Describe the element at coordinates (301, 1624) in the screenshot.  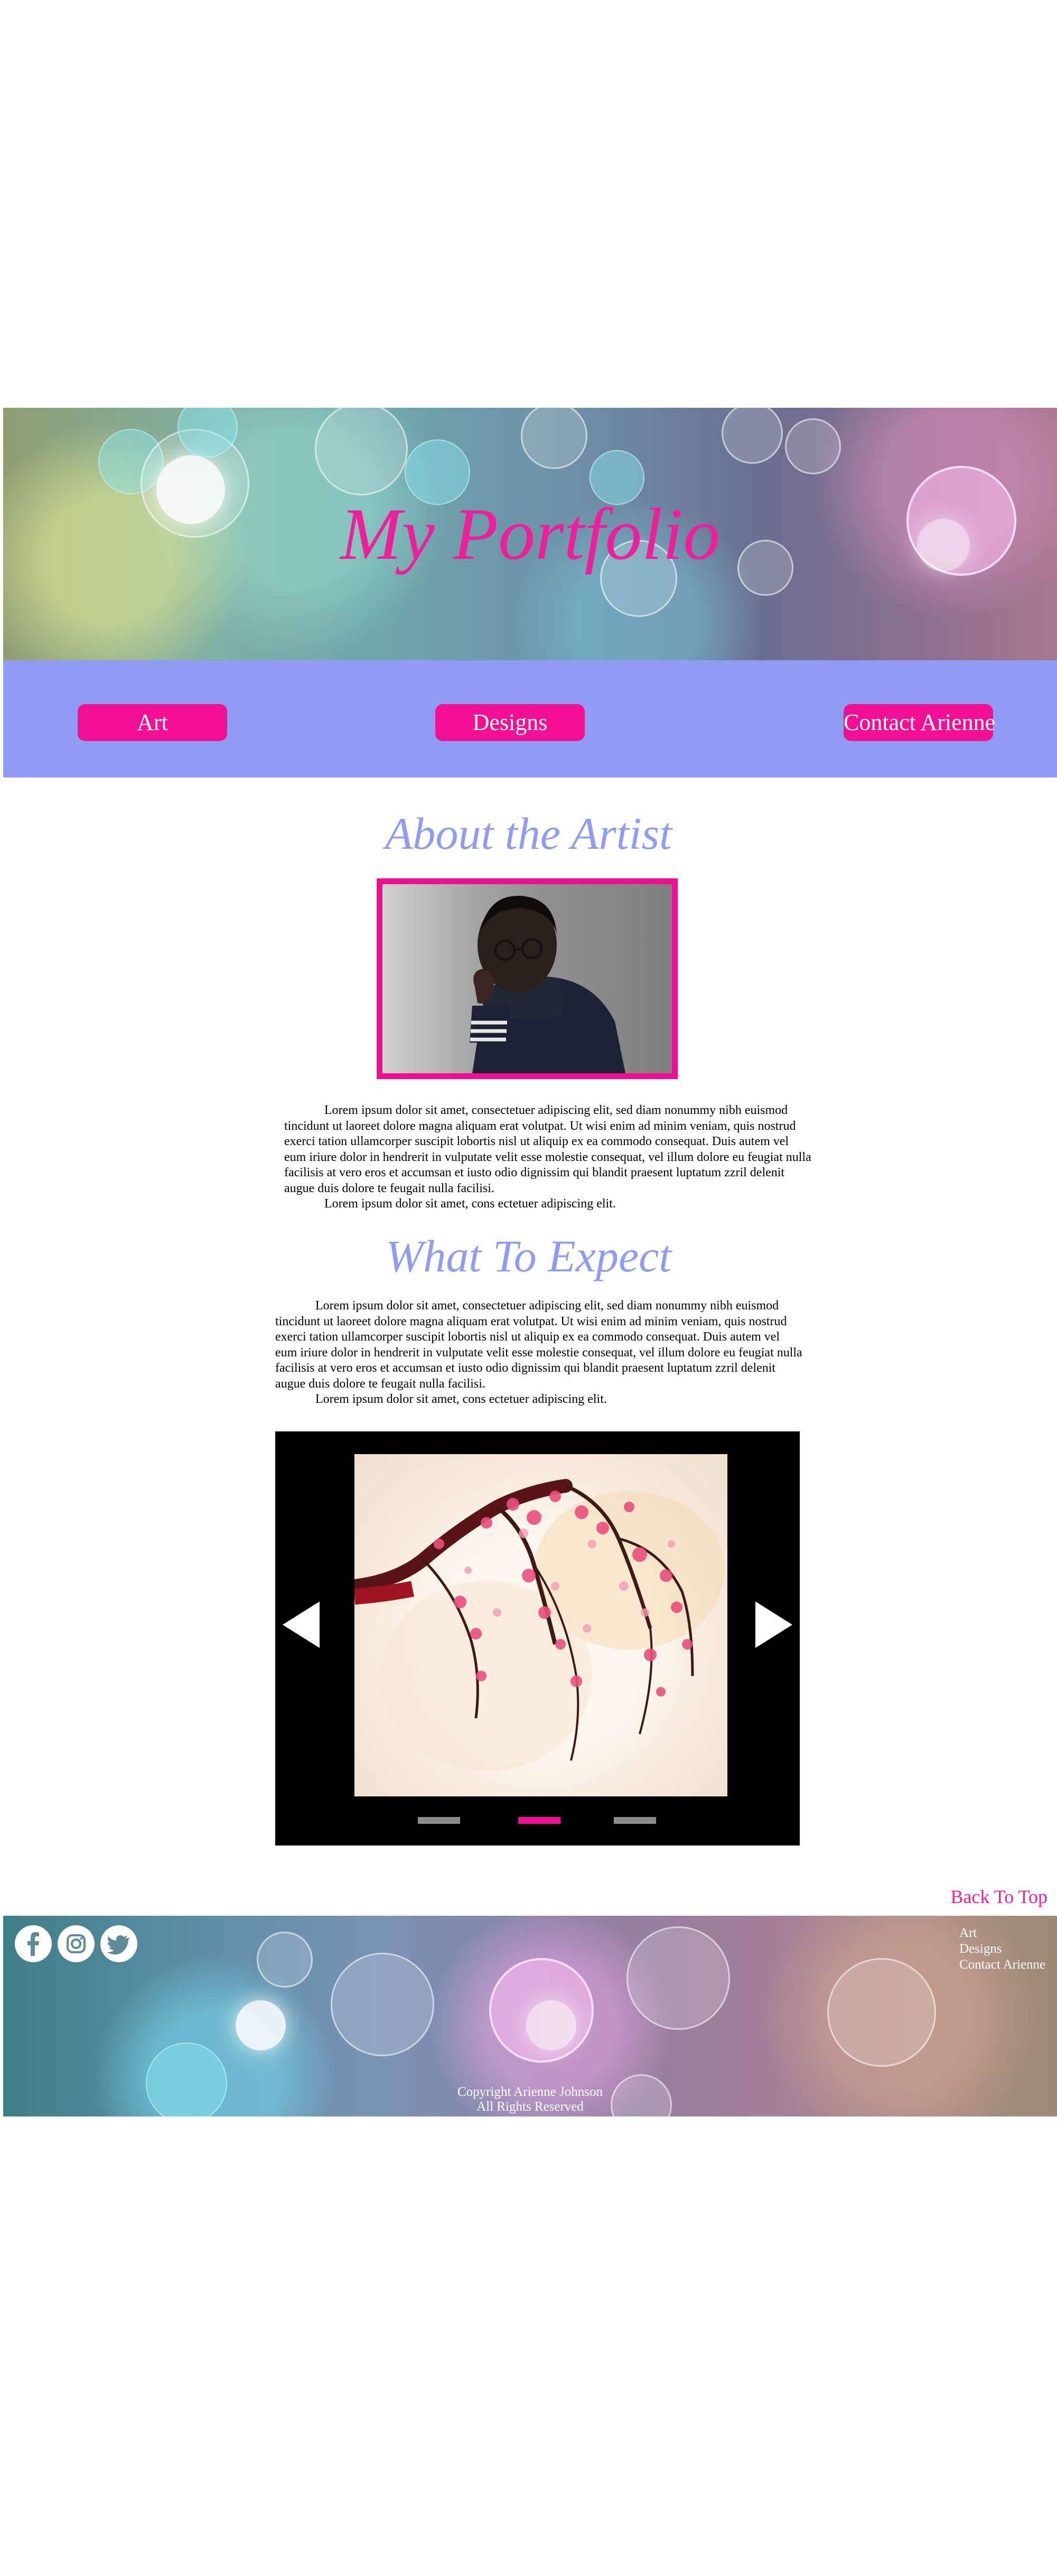
I see `carousel-prev-arrow-icon` at that location.